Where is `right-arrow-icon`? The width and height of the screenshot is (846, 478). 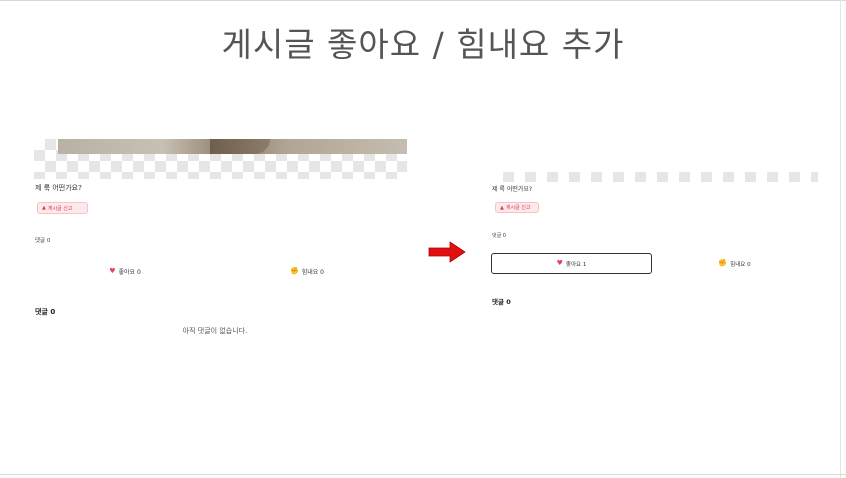
right-arrow-icon is located at coordinates (447, 252).